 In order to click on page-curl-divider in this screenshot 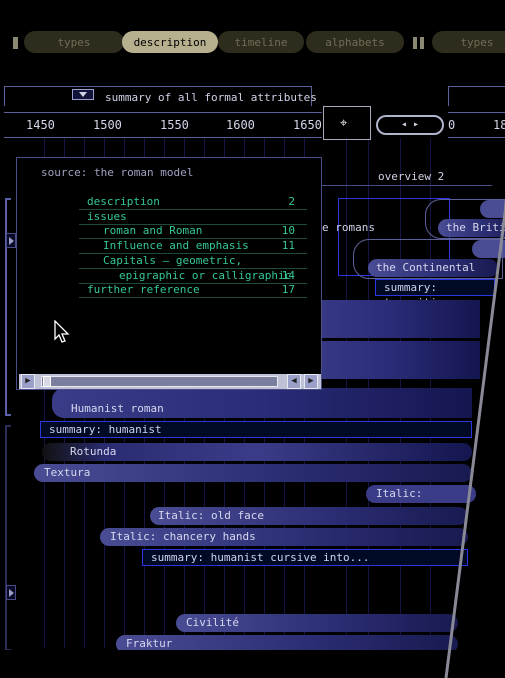, I will do `click(474, 439)`.